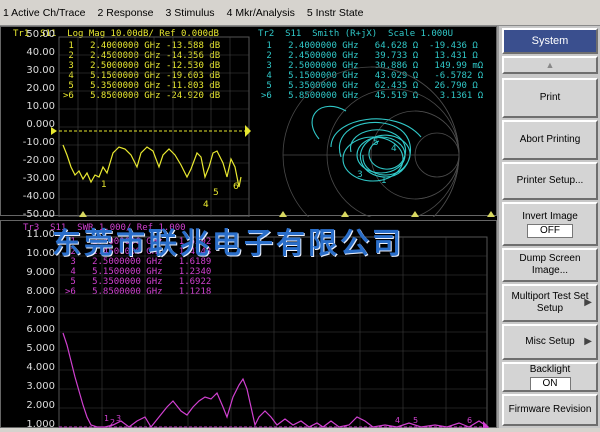 This screenshot has height=432, width=600. I want to click on smith-marker-5: 5, so click(376, 143).